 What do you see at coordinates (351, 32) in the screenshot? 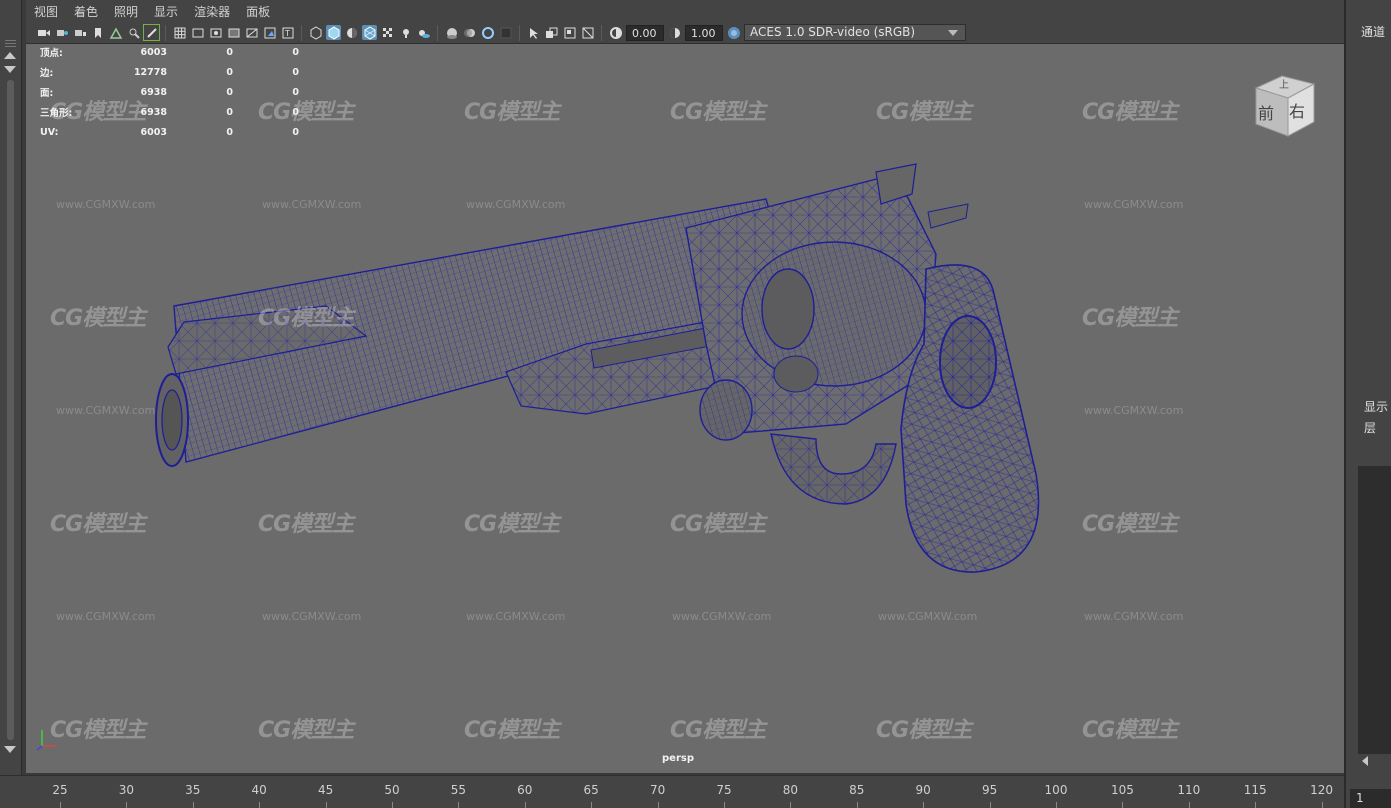
I see `flat-shade-icon` at bounding box center [351, 32].